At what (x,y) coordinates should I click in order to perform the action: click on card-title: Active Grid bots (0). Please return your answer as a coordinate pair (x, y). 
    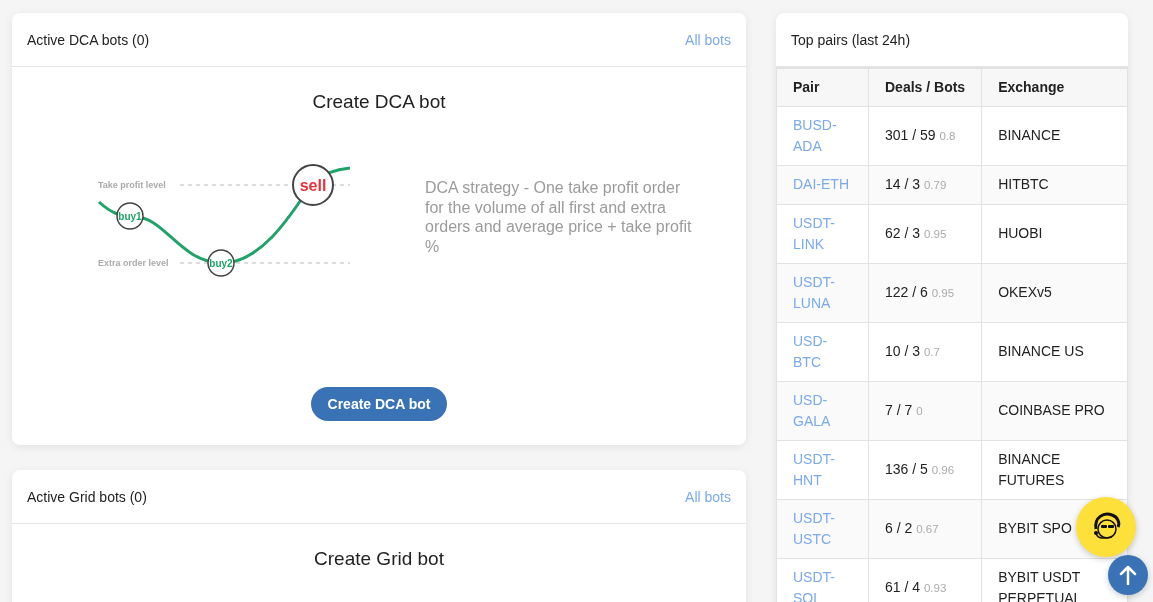
    Looking at the image, I should click on (87, 496).